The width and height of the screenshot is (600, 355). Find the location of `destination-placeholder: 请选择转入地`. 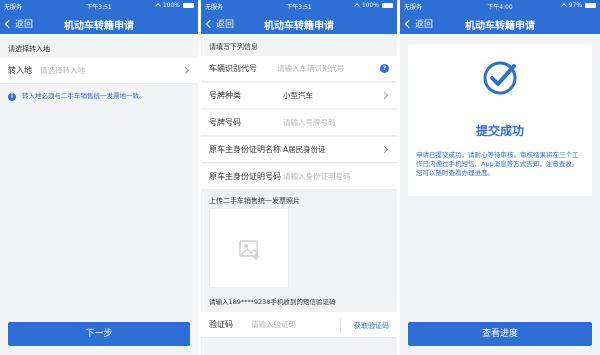

destination-placeholder: 请选择转入地 is located at coordinates (62, 70).